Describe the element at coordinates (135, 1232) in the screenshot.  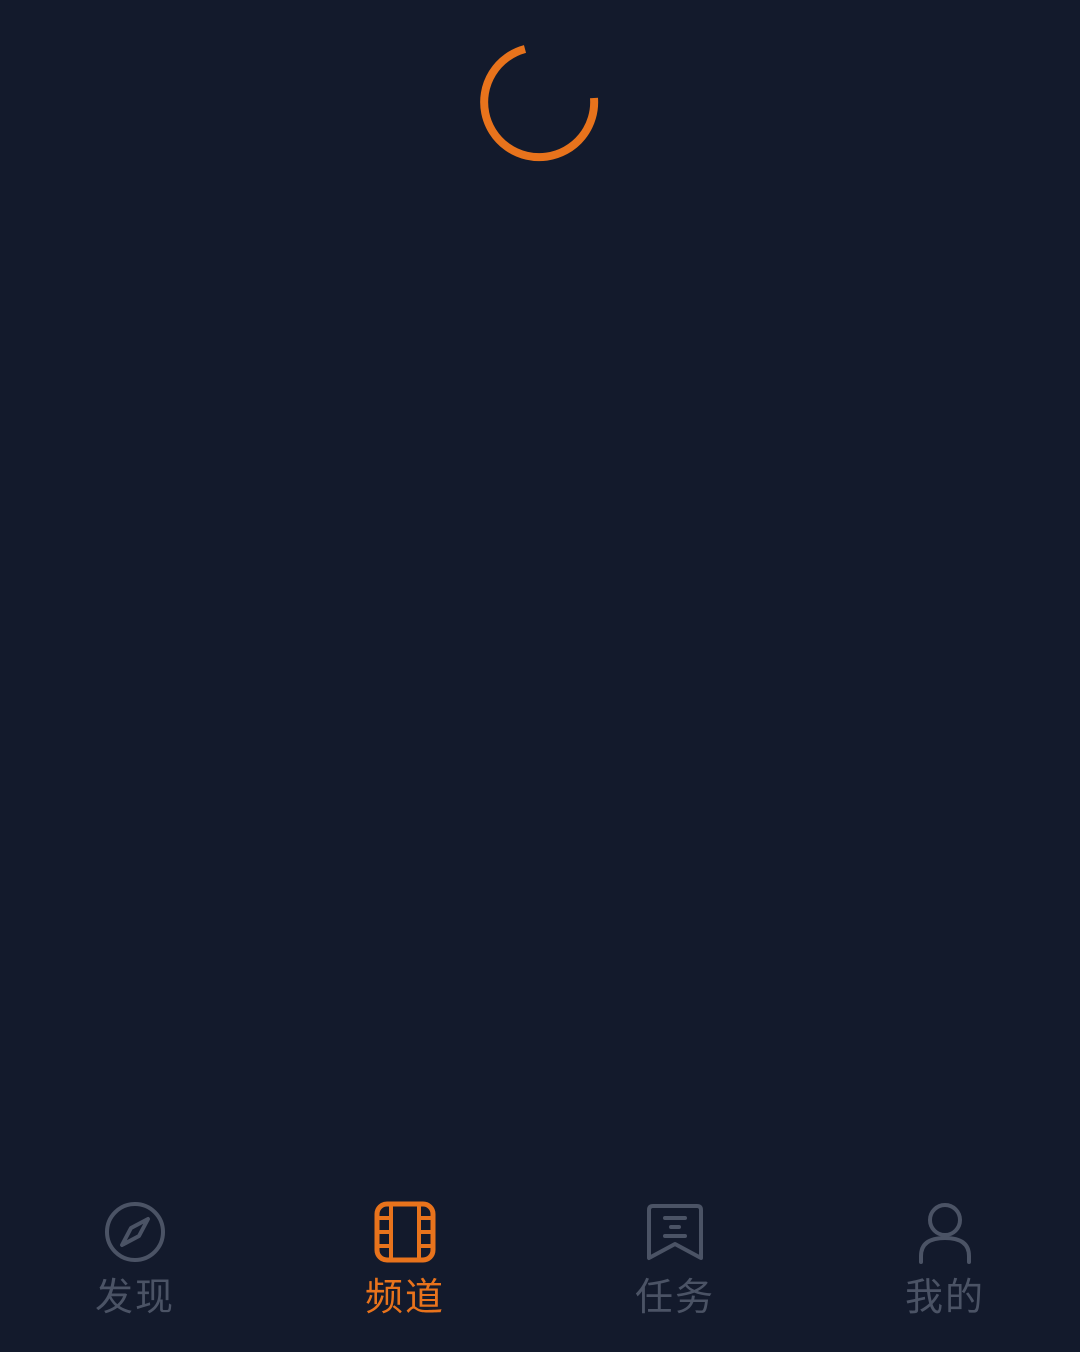
I see `compass-icon` at that location.